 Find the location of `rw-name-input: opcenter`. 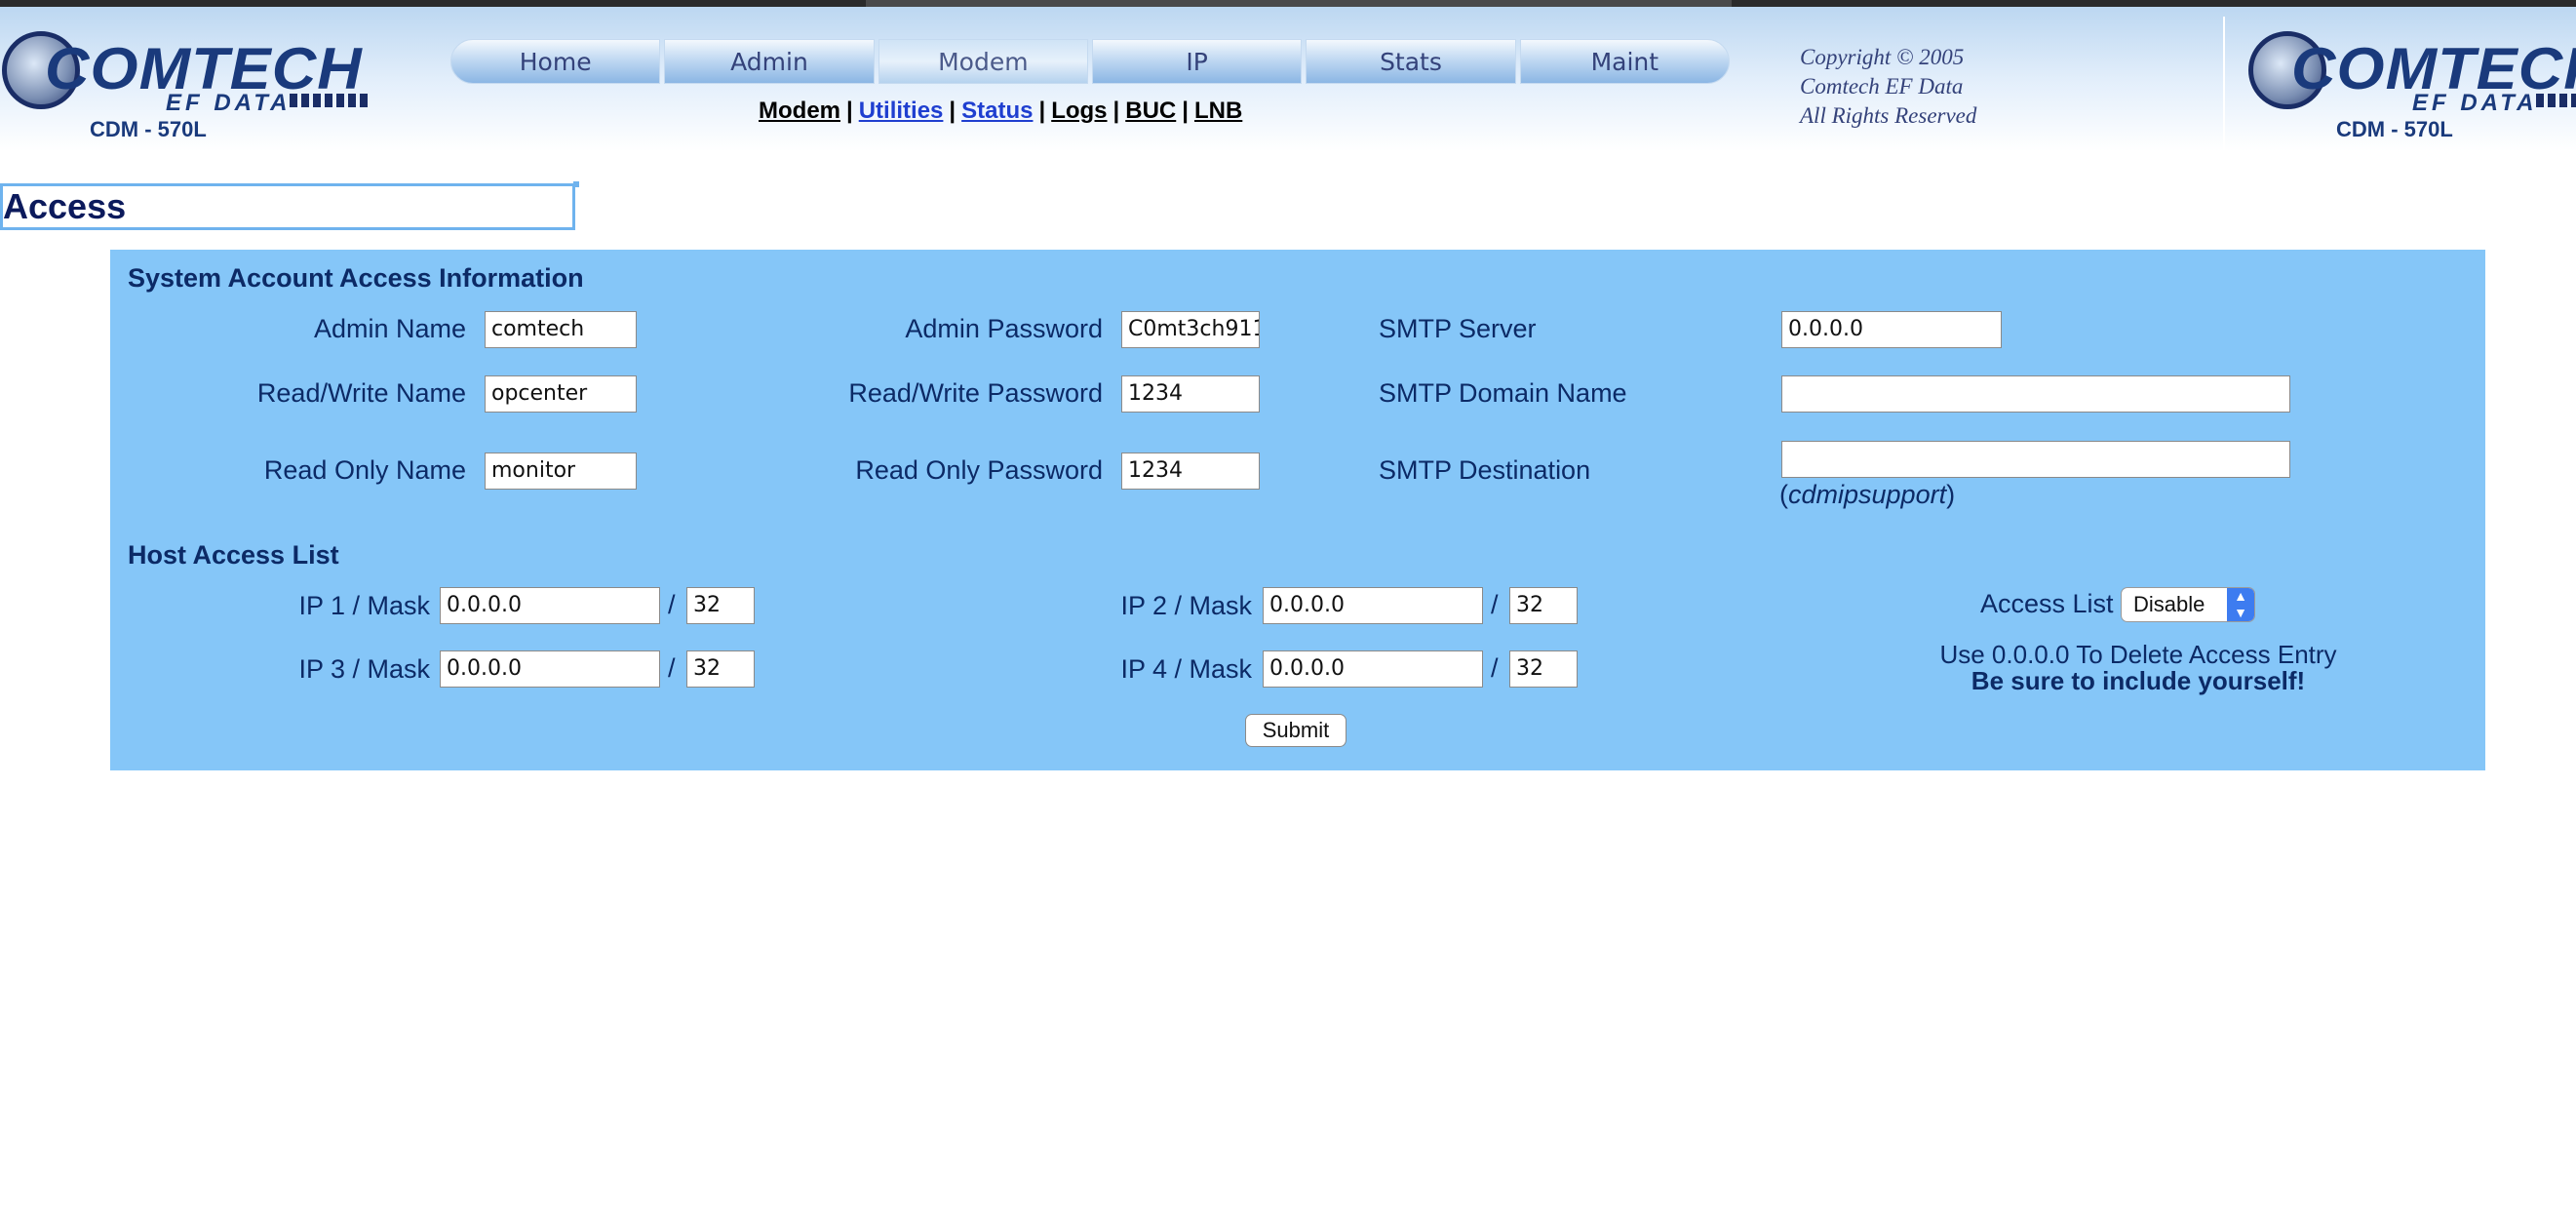

rw-name-input: opcenter is located at coordinates (561, 394).